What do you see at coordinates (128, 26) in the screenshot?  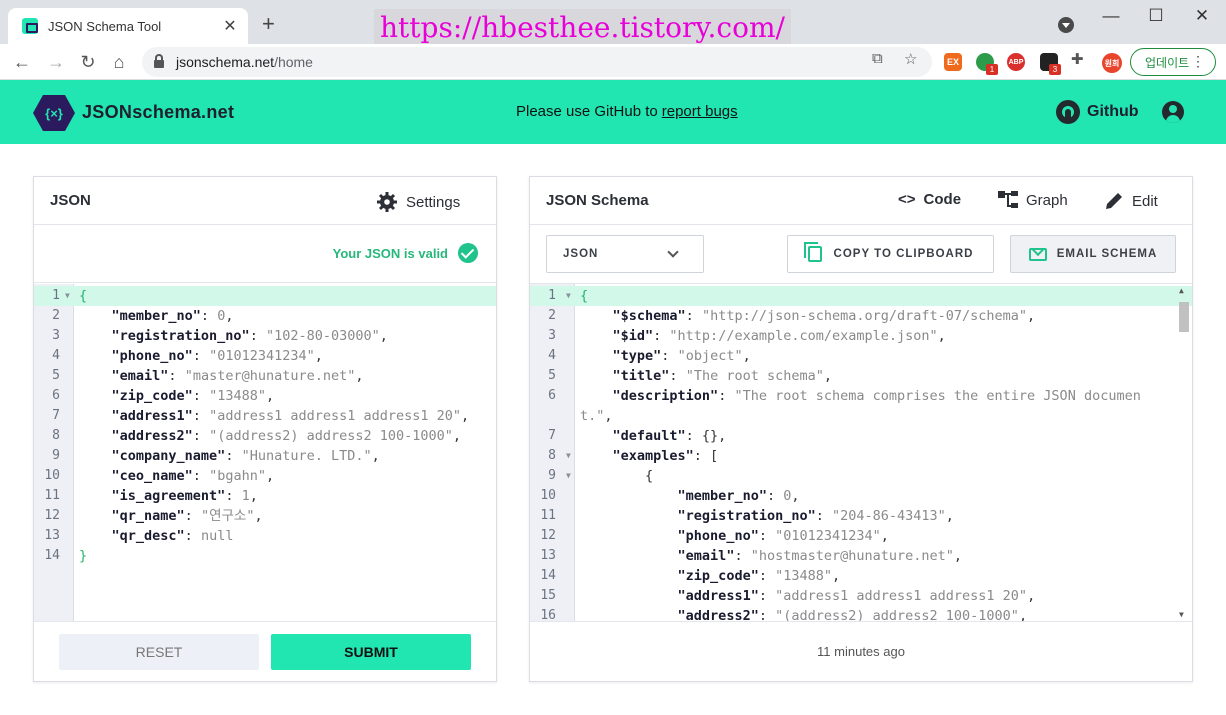 I see `browser-tab: JSON Schema Tool ✕` at bounding box center [128, 26].